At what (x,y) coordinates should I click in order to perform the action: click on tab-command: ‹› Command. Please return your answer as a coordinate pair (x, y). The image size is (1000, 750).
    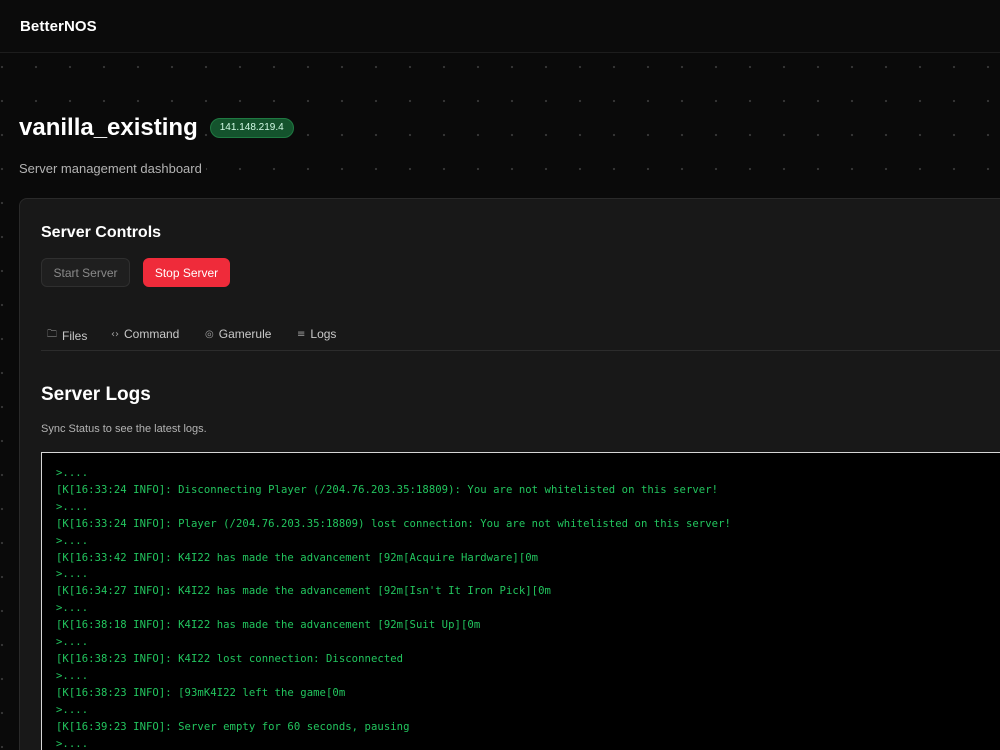
    Looking at the image, I should click on (145, 334).